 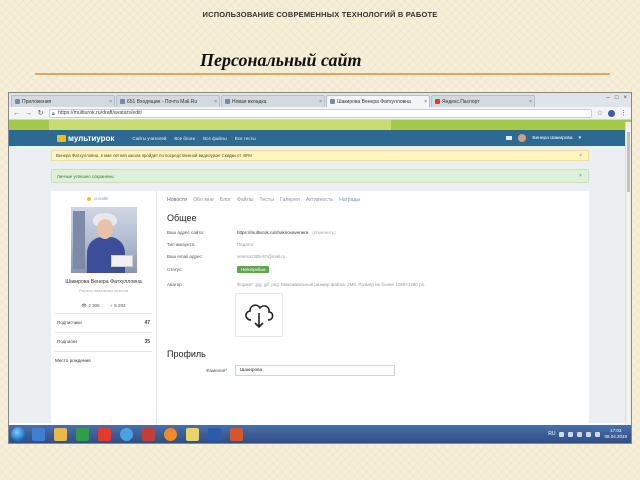 What do you see at coordinates (174, 284) in the screenshot?
I see `avatar-label: Аватар` at bounding box center [174, 284].